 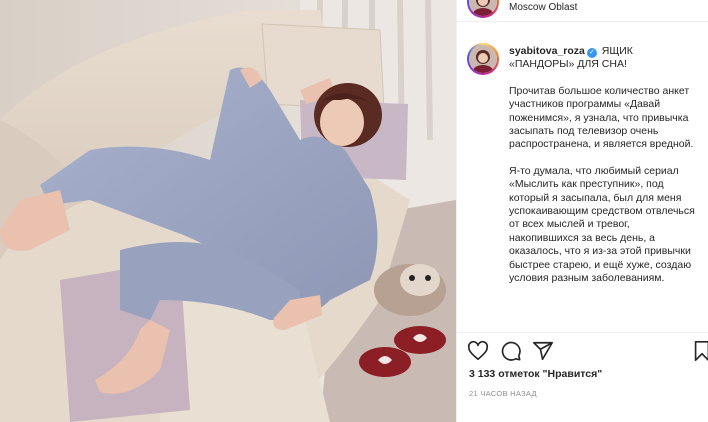 What do you see at coordinates (547, 51) in the screenshot?
I see `username-link: syabitova_roza` at bounding box center [547, 51].